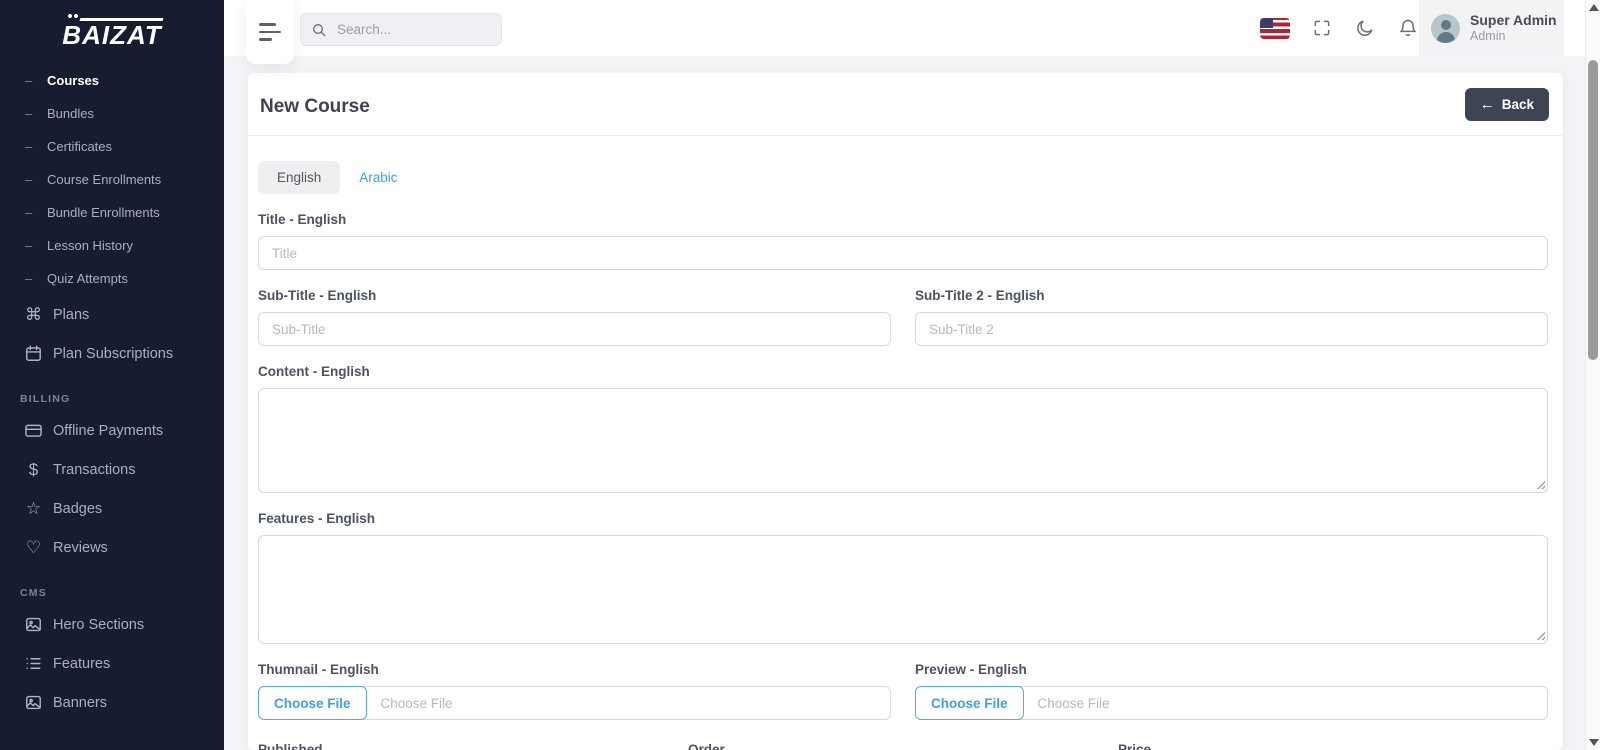 The image size is (1600, 750). I want to click on sidebar-section-billing: BILLING, so click(45, 399).